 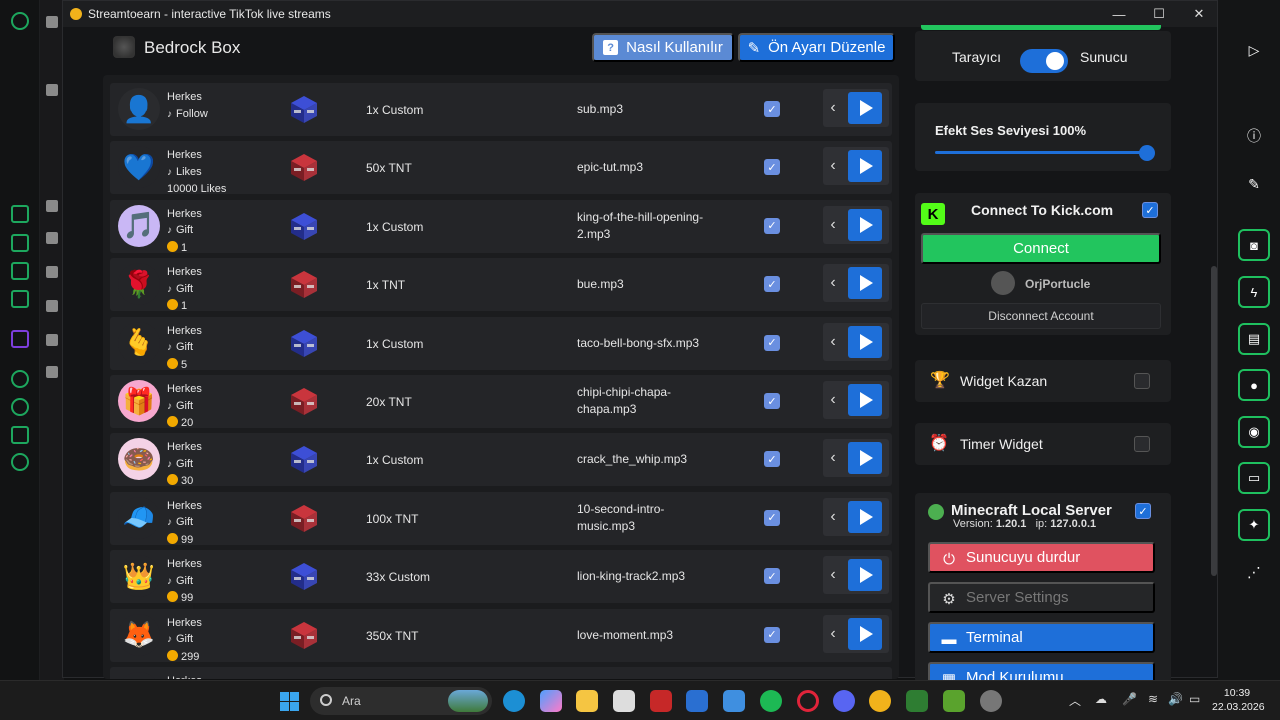 I want to click on history-icon, so click(x=20, y=407).